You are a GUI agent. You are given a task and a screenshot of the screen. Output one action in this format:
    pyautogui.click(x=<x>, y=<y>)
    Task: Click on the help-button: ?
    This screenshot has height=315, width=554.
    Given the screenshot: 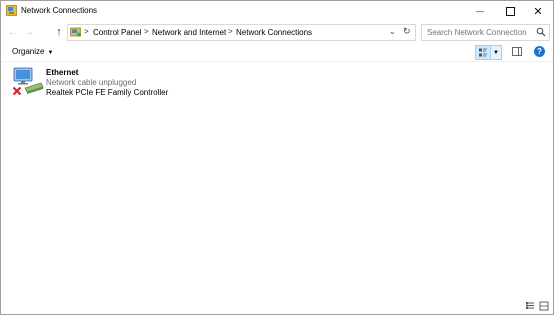 What is the action you would take?
    pyautogui.click(x=539, y=51)
    